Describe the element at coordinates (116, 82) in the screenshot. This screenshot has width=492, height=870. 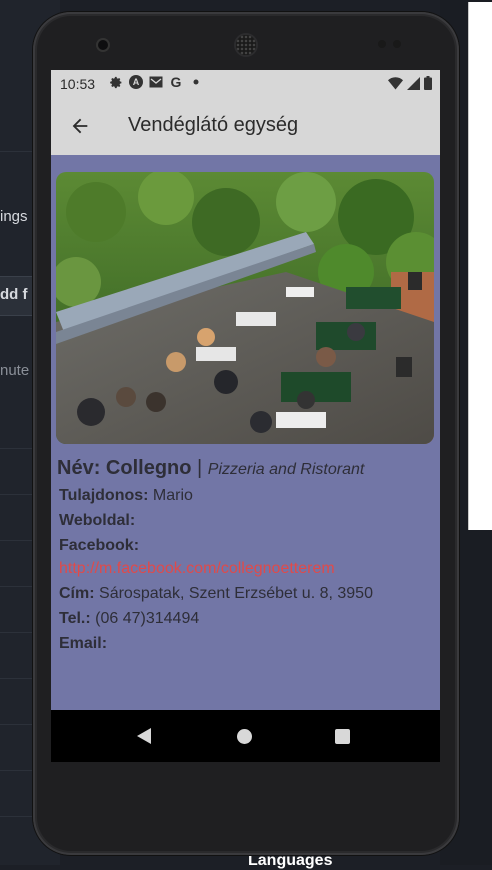
I see `gear-icon` at that location.